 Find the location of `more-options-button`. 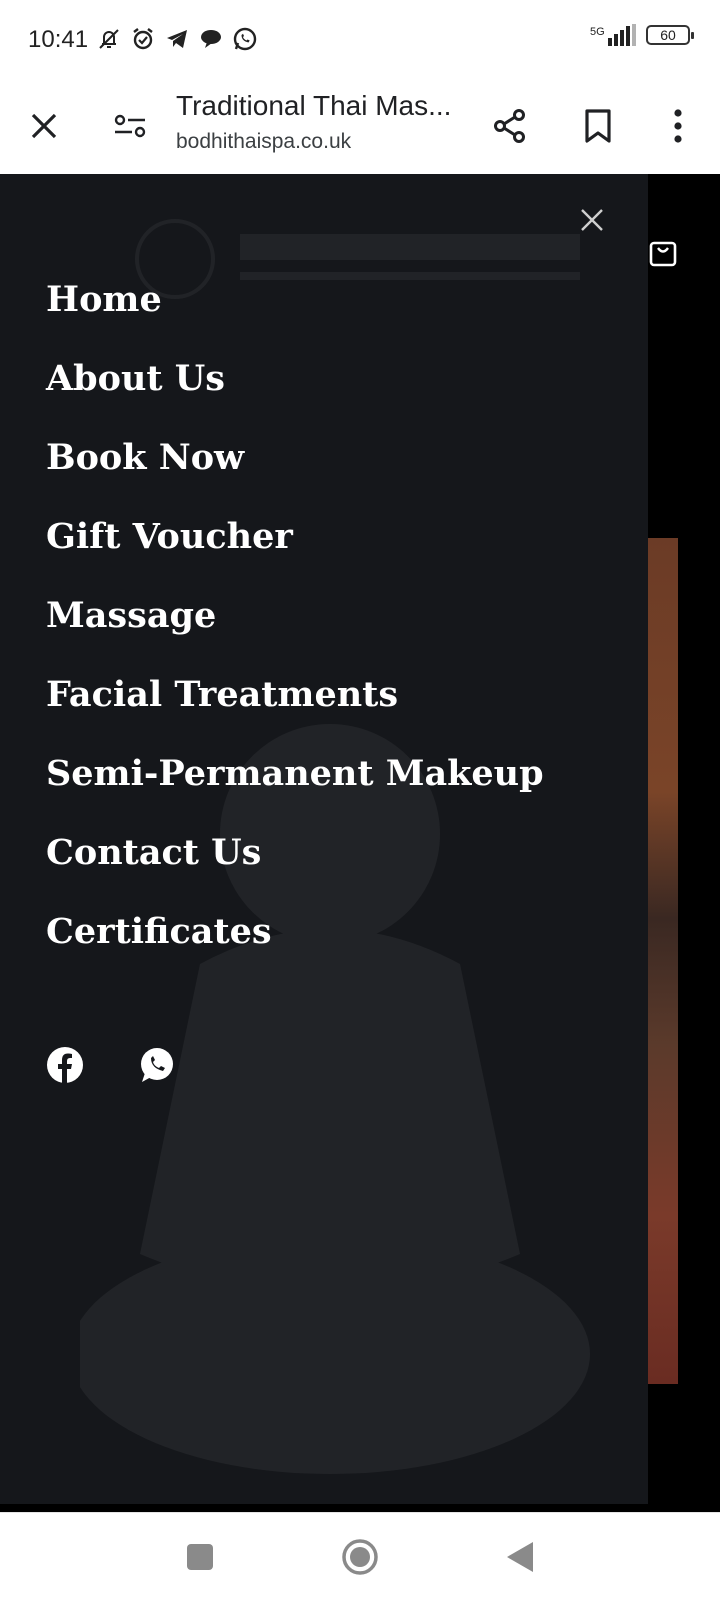

more-options-button is located at coordinates (678, 126).